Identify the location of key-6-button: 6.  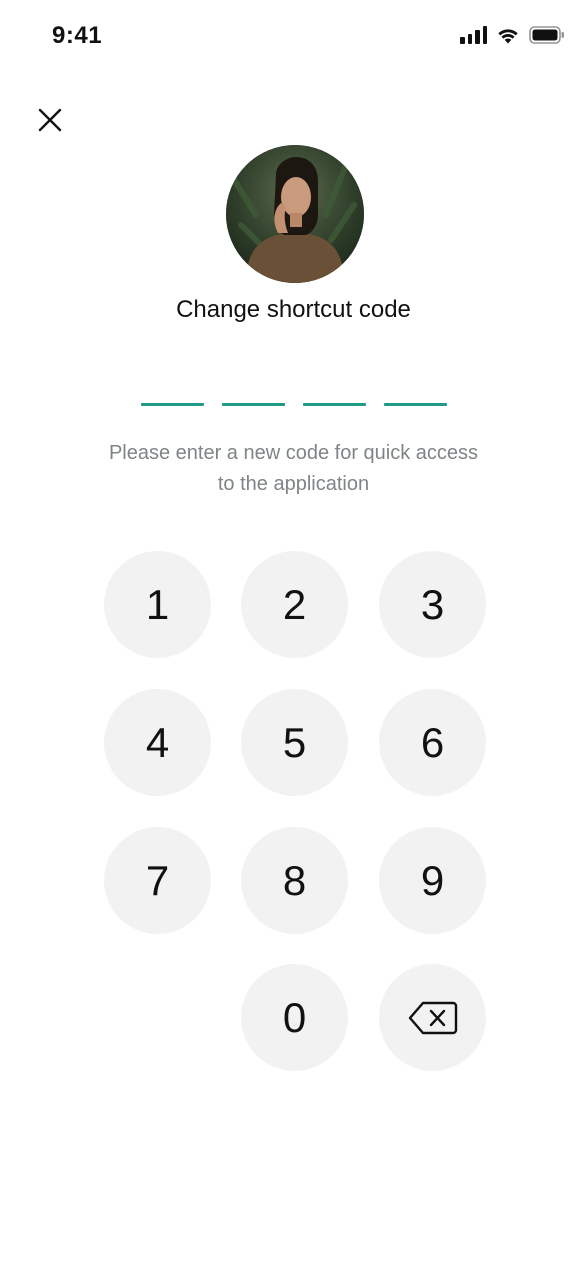
(432, 742).